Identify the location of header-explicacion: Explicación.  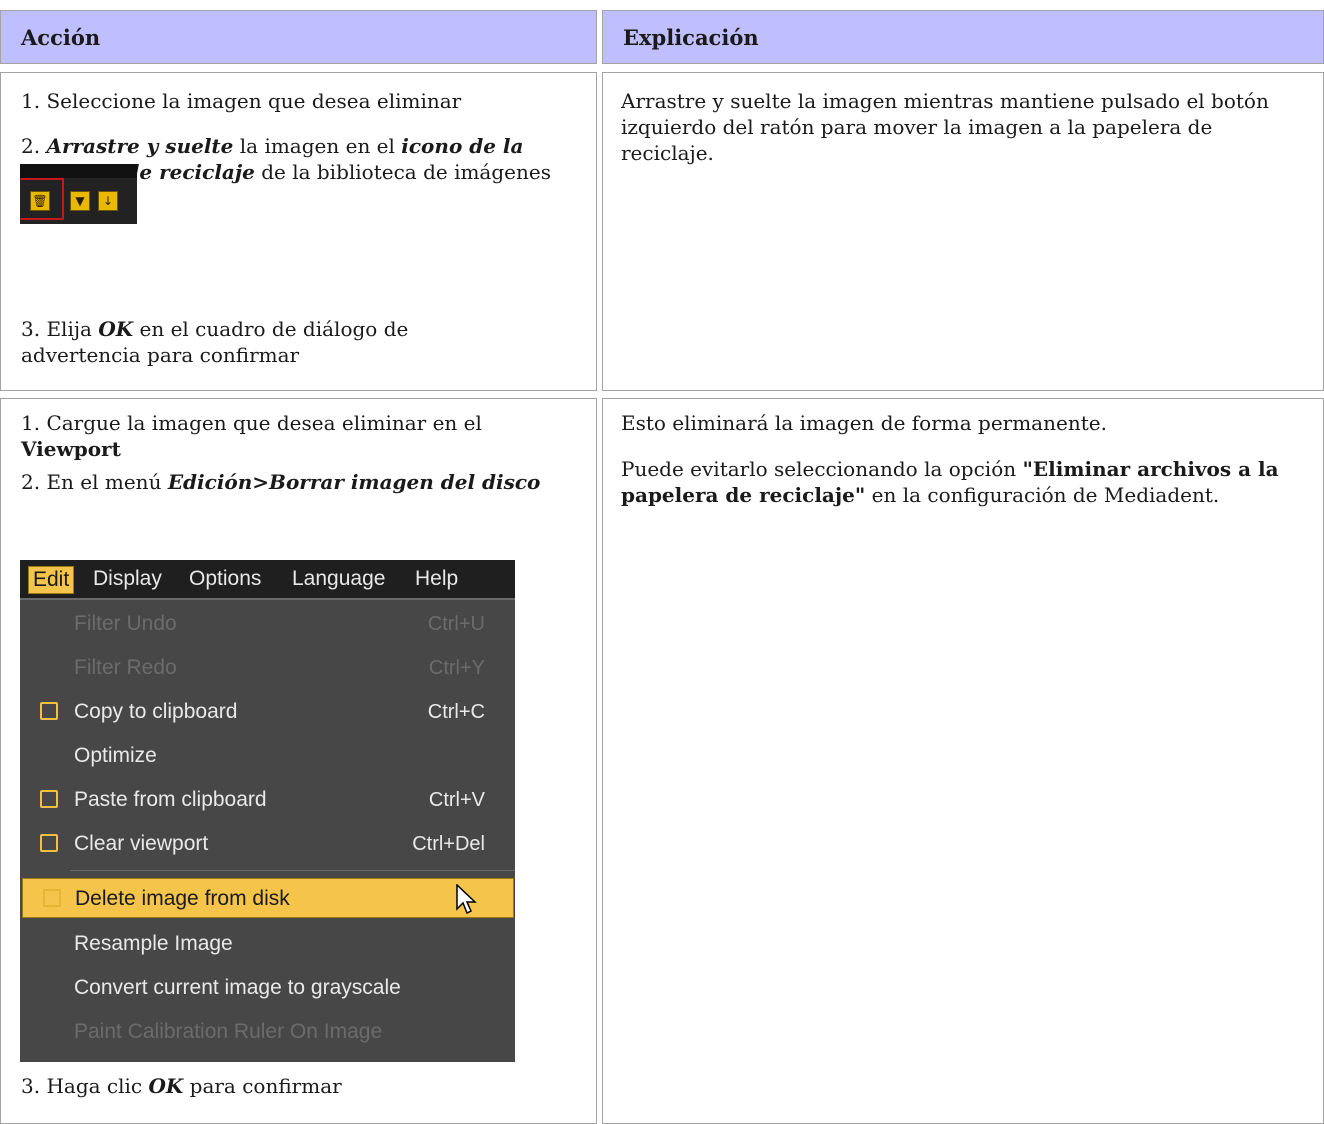
(963, 37).